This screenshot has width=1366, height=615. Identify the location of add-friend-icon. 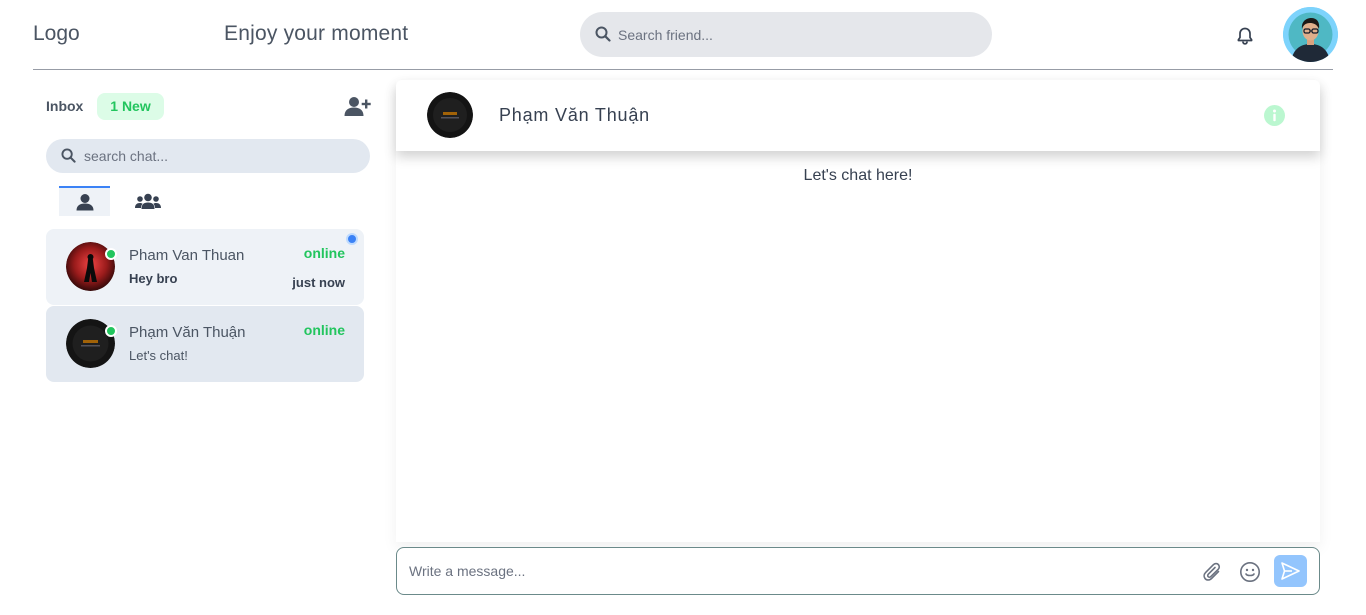
(357, 106).